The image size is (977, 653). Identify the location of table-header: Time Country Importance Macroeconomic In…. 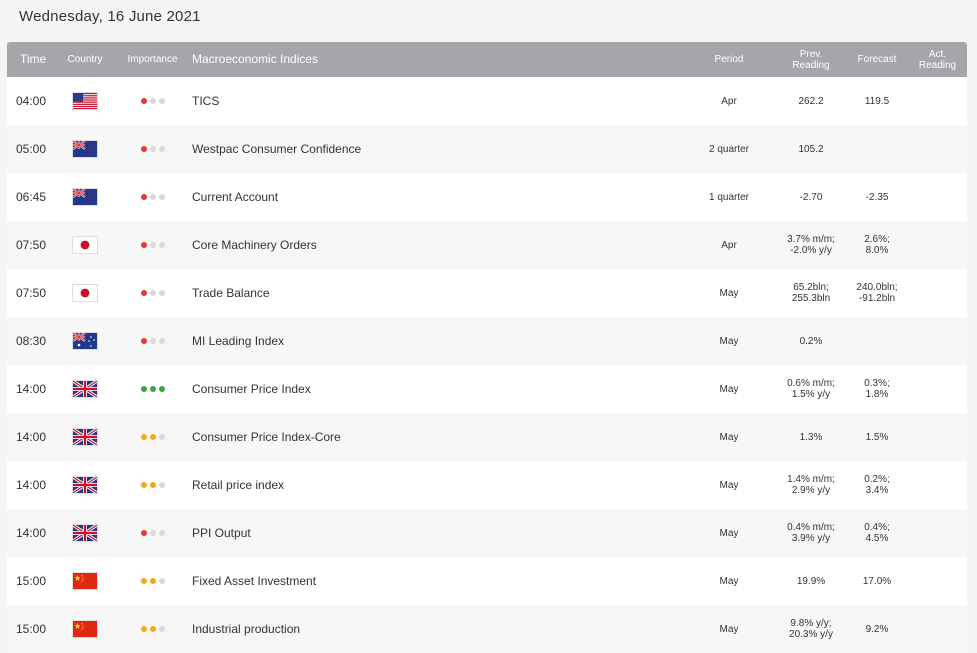
(487, 59).